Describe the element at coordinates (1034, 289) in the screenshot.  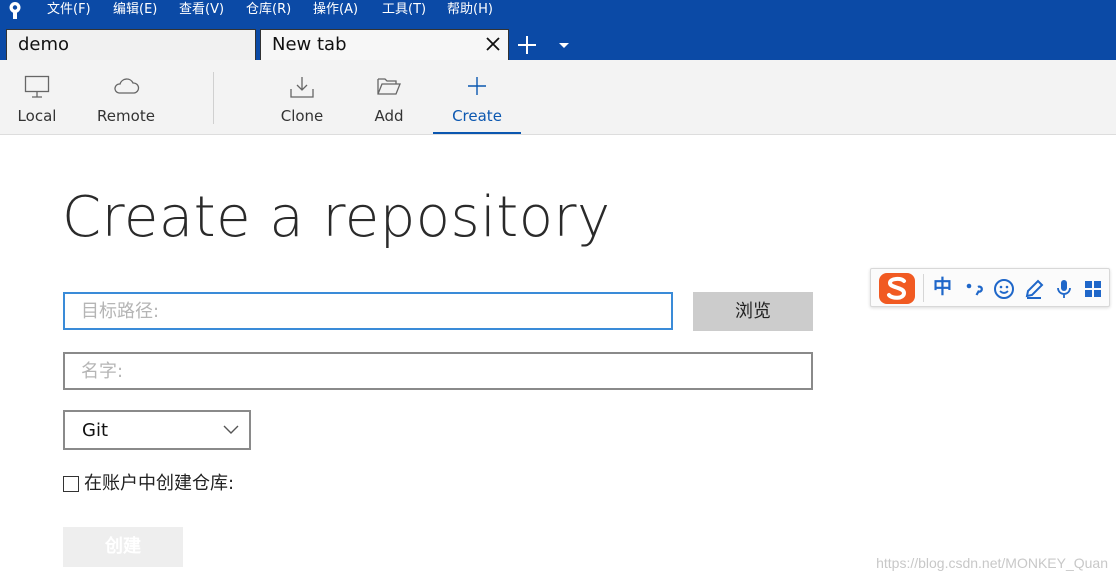
I see `skin-icon` at that location.